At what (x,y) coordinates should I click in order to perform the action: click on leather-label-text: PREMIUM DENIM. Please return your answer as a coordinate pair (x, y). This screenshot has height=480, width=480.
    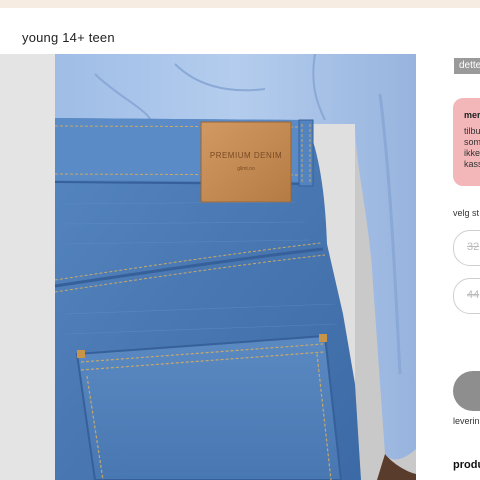
    Looking at the image, I should click on (246, 155).